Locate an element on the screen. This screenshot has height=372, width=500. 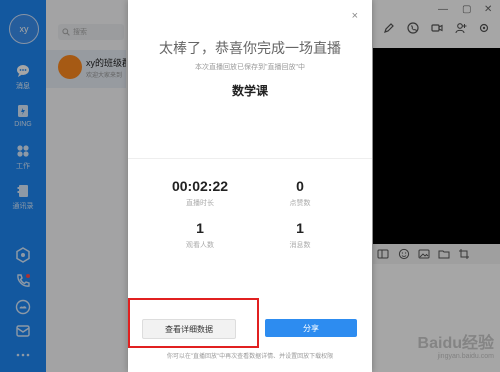
course-name: 数学课 is located at coordinates (249, 91).